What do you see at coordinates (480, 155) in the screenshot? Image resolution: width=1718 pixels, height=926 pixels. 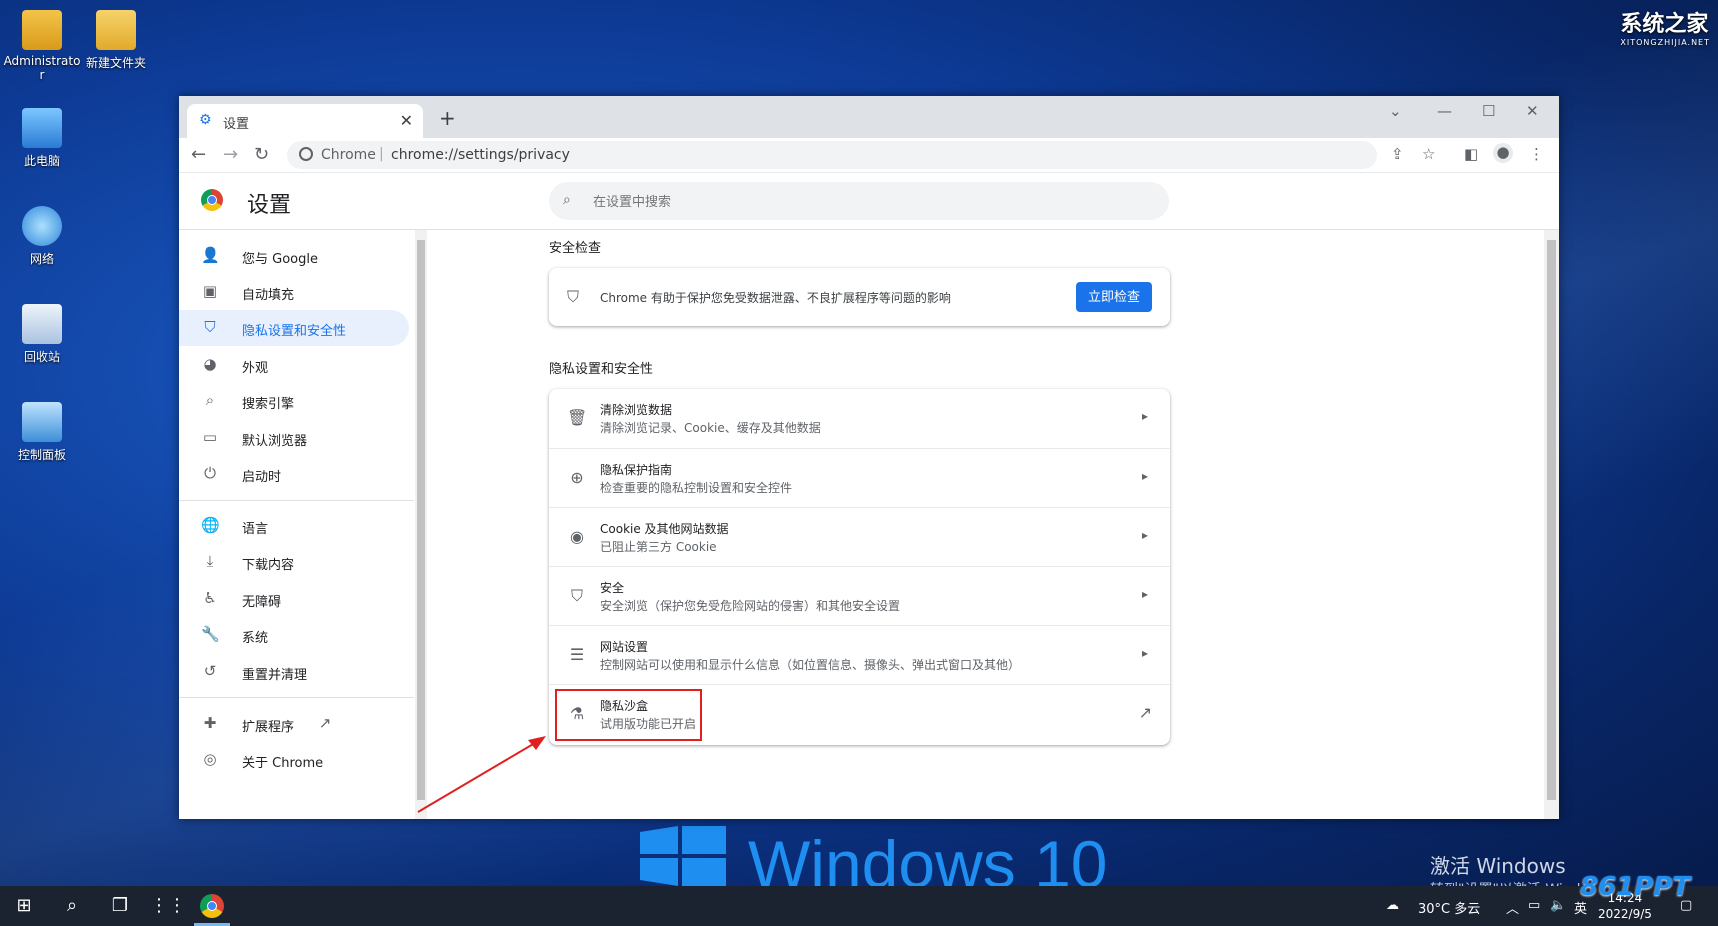 I see `address-url: chrome://settings/privacy` at bounding box center [480, 155].